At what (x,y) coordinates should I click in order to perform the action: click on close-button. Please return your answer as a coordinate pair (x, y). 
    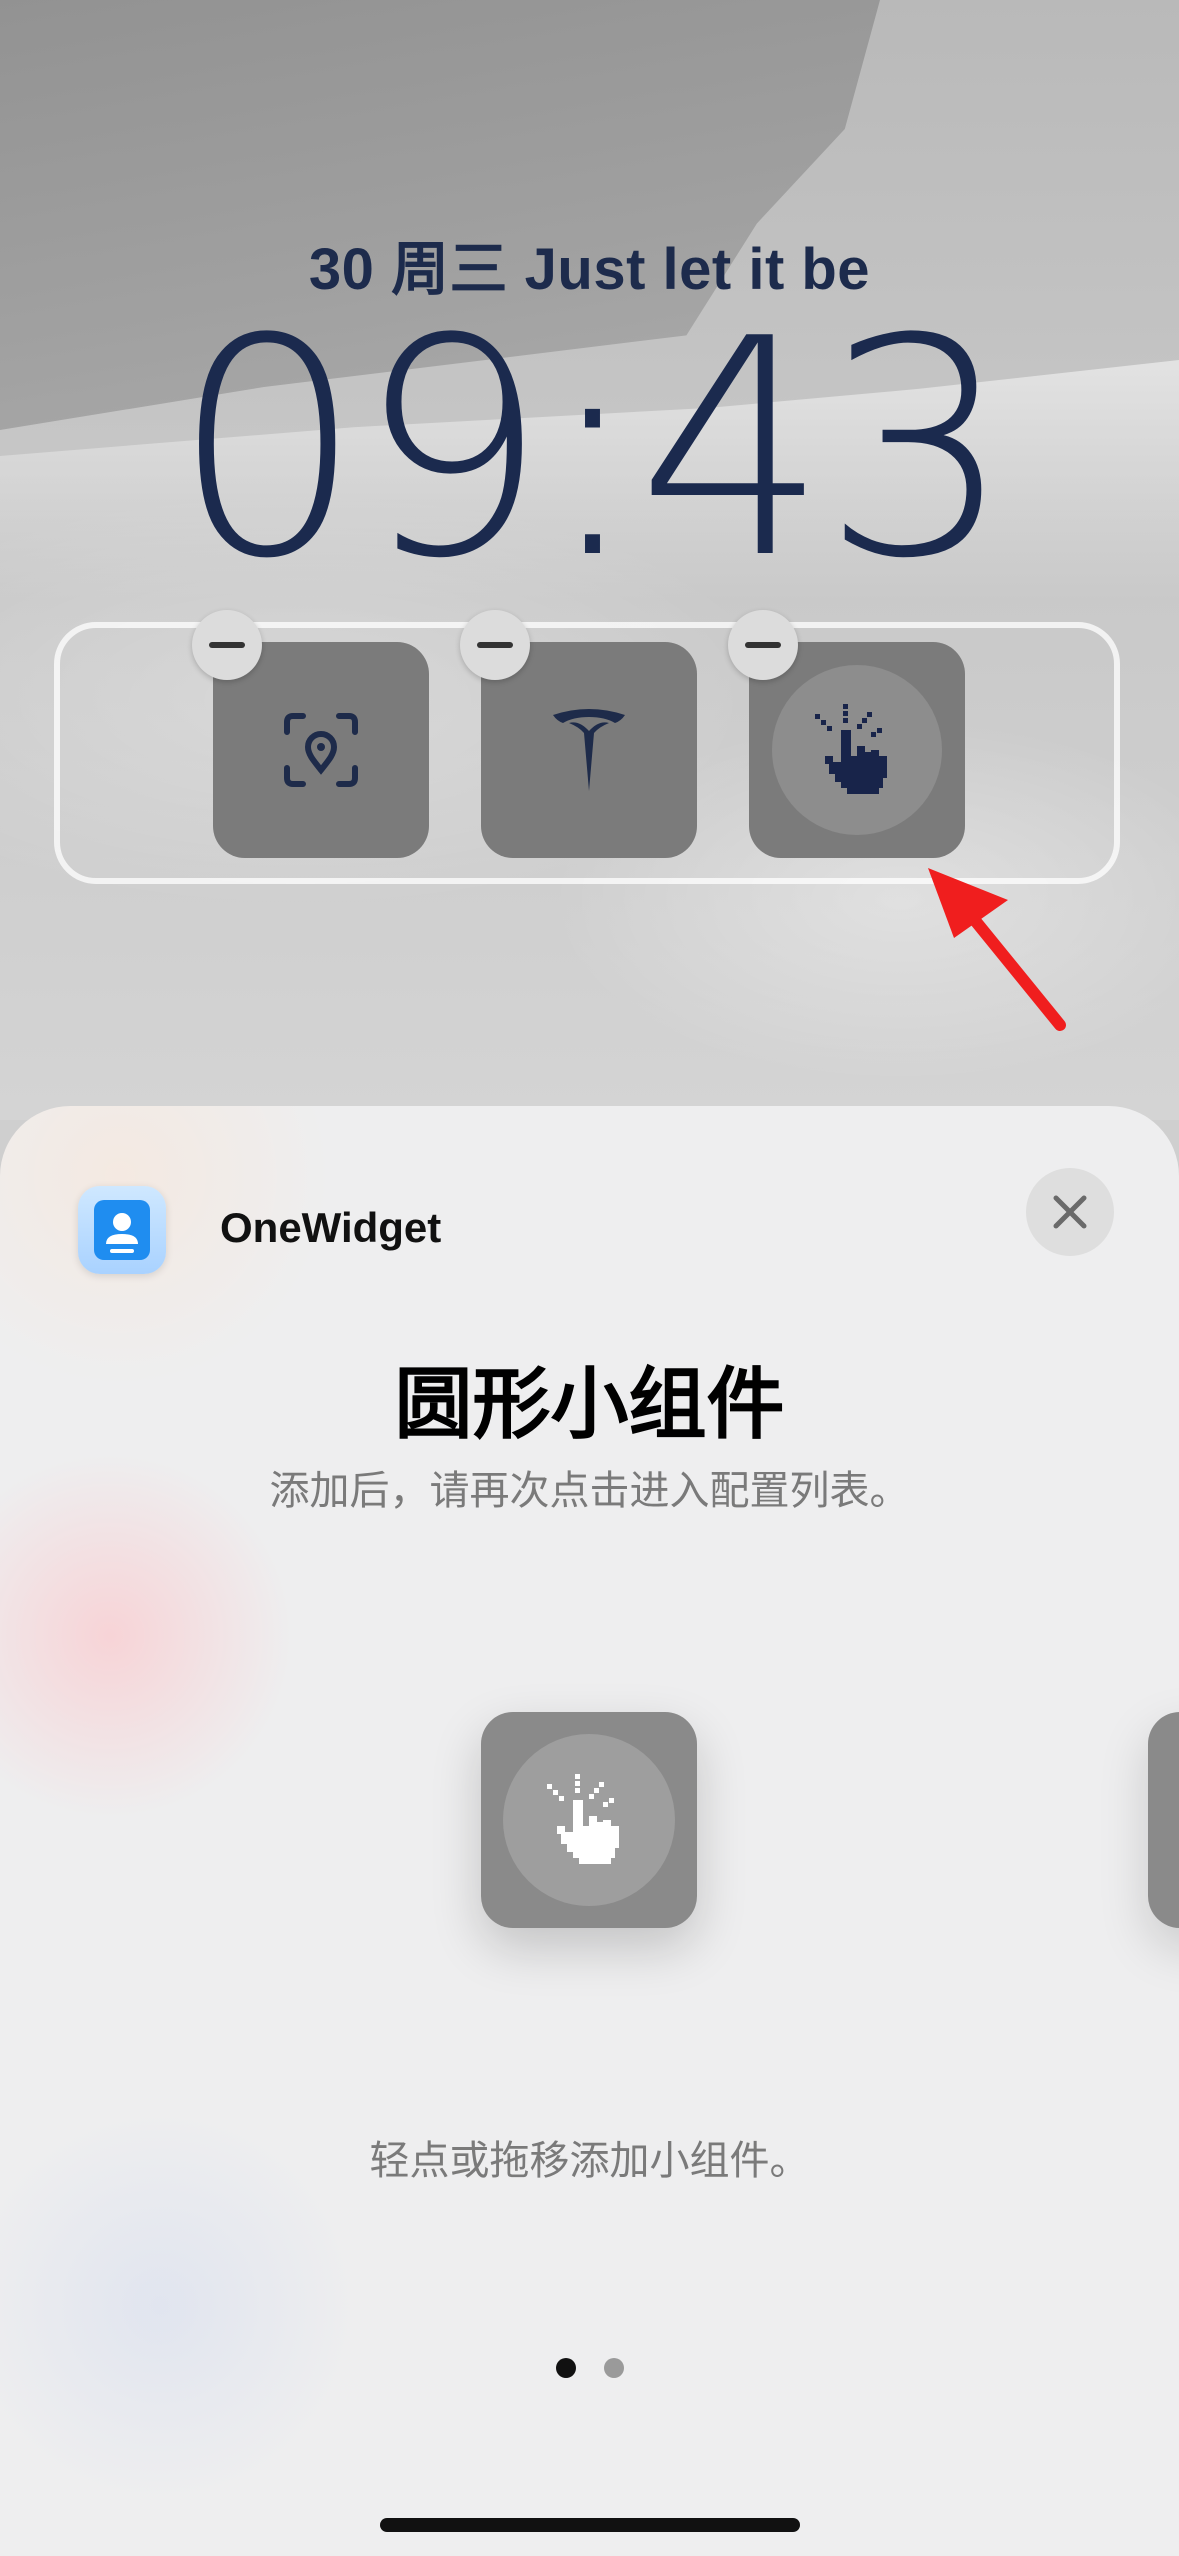
    Looking at the image, I should click on (1070, 1212).